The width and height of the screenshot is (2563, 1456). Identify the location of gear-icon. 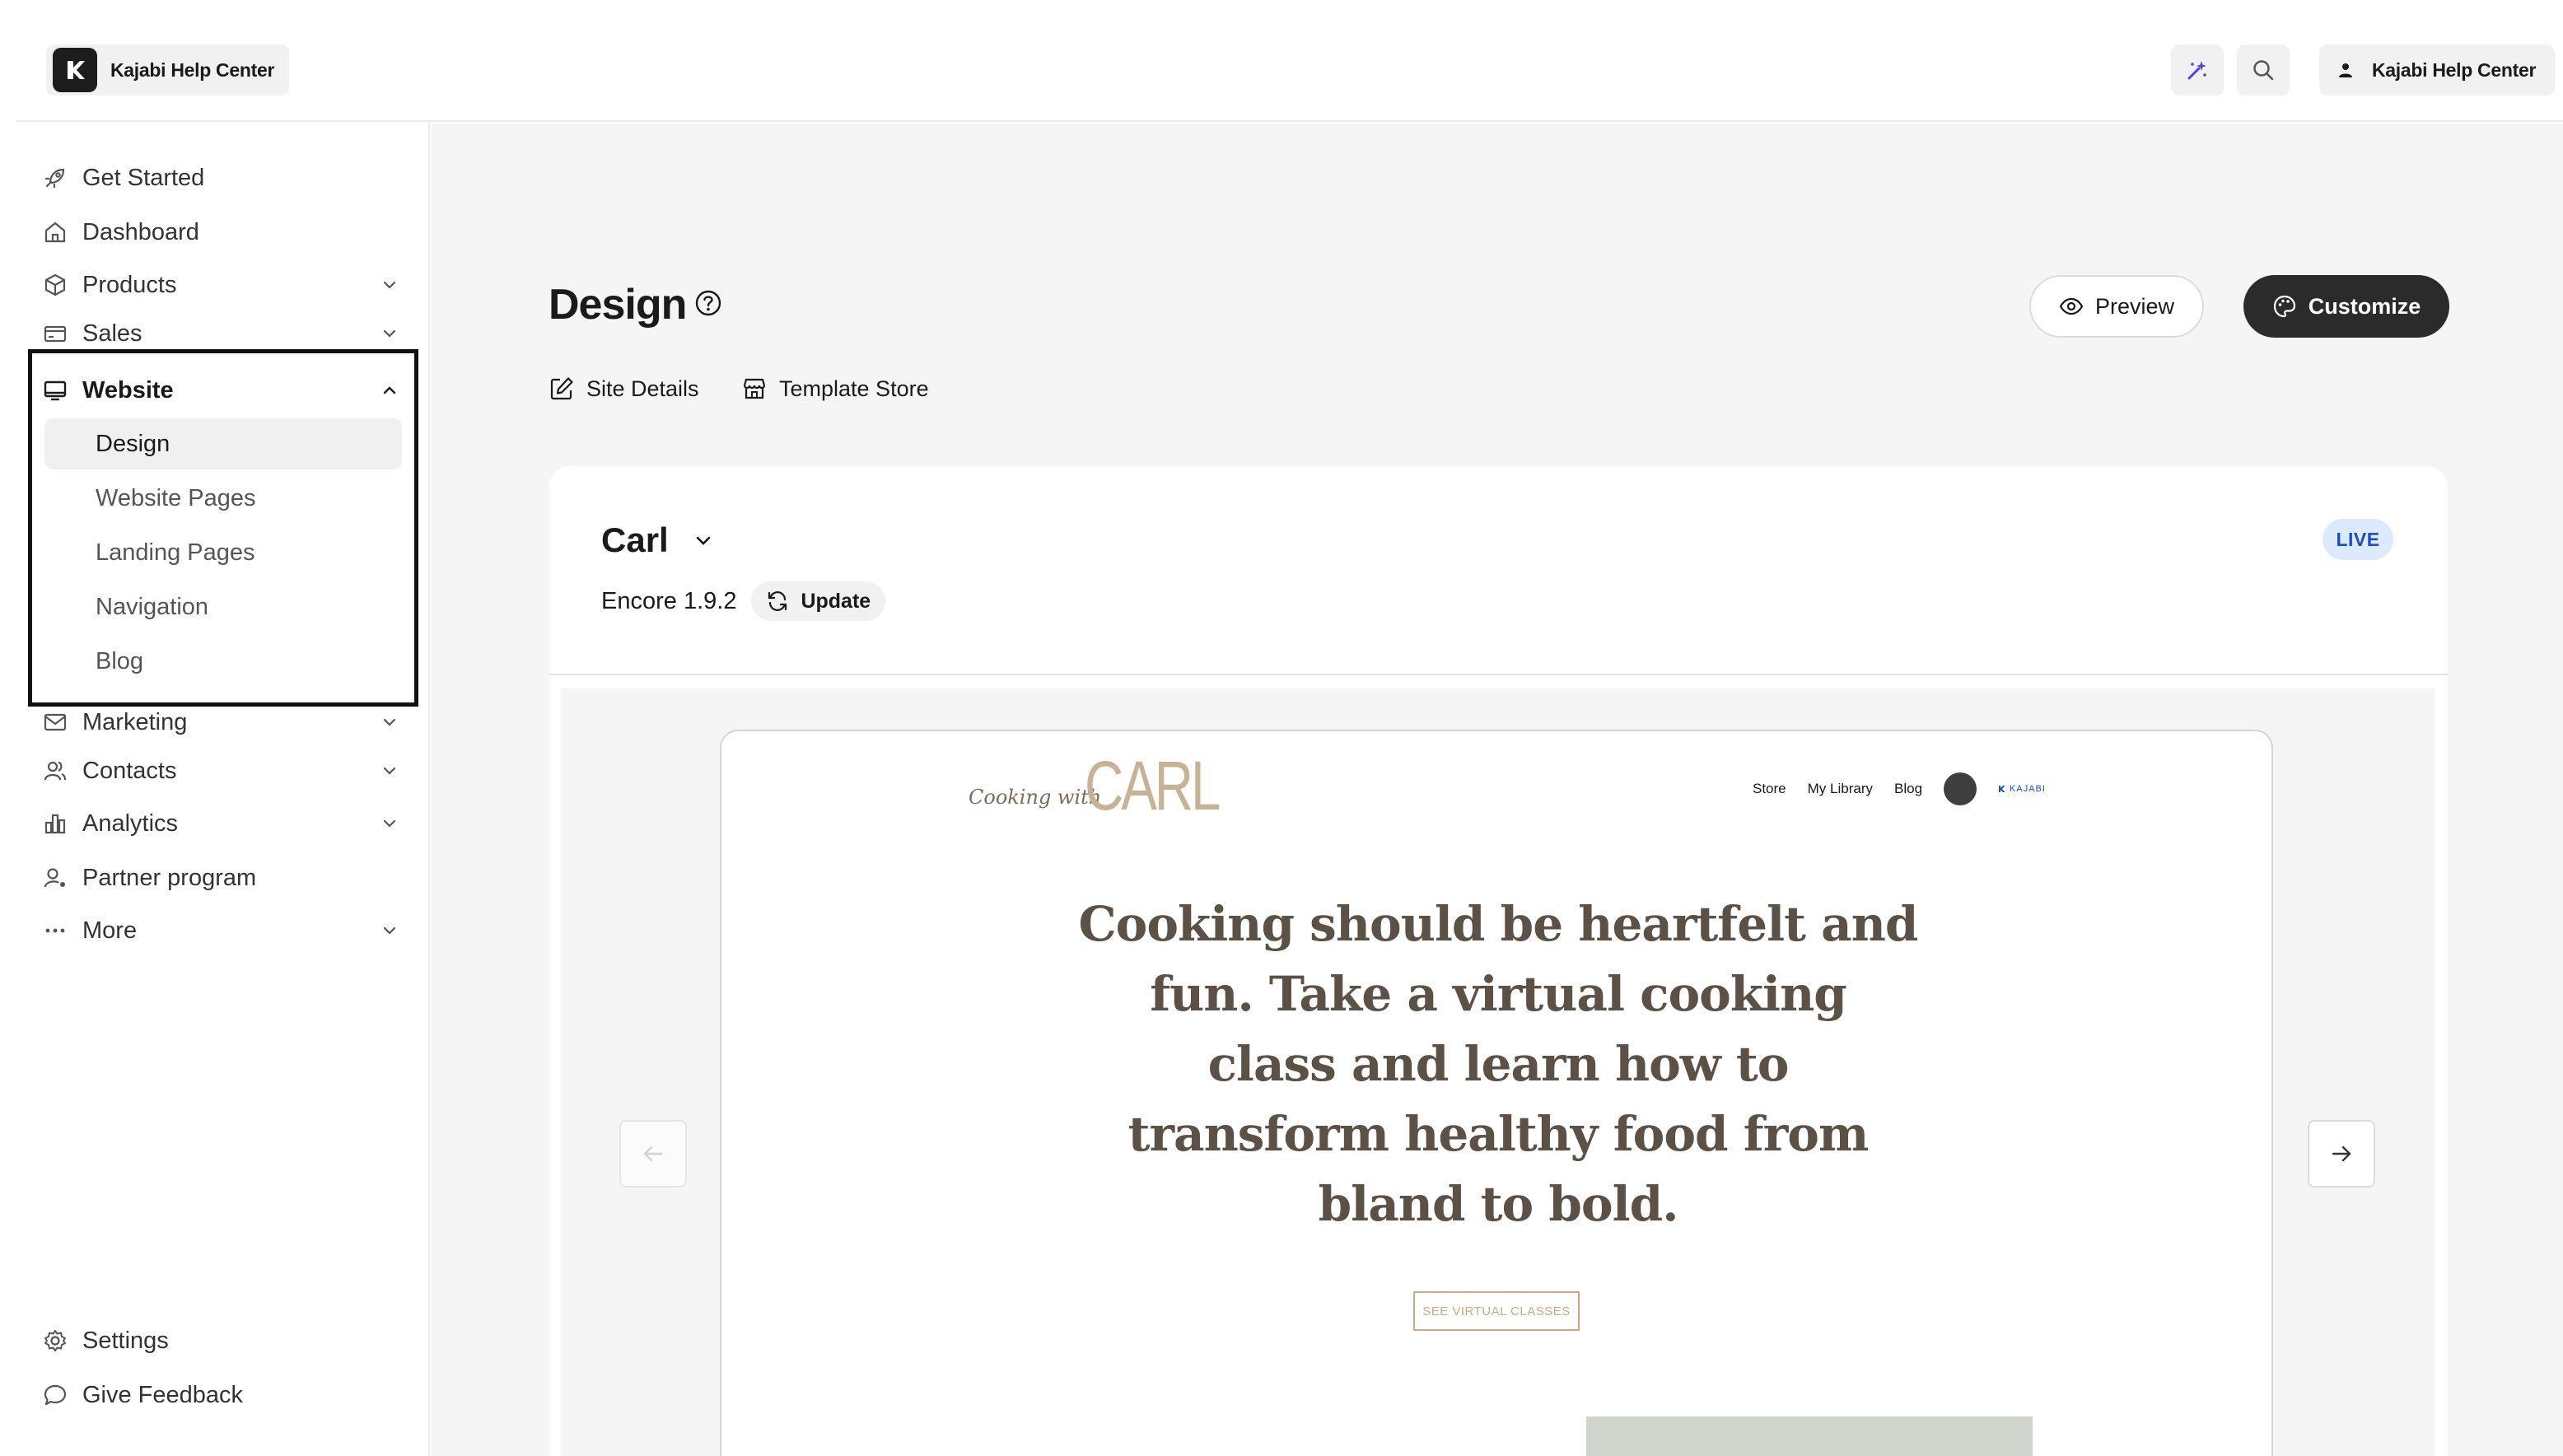
(55, 1341).